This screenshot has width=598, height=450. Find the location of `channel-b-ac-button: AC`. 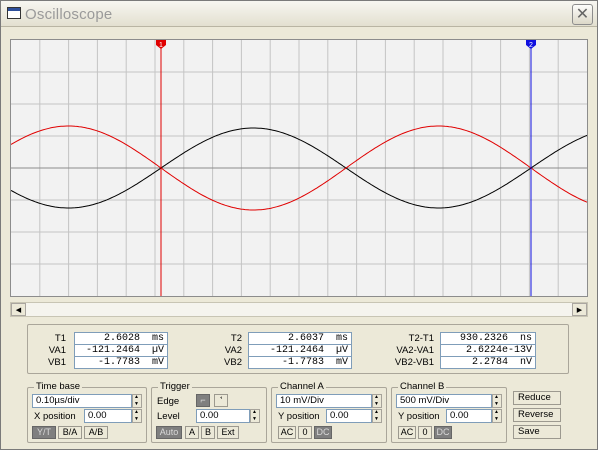

channel-b-ac-button: AC is located at coordinates (407, 432).